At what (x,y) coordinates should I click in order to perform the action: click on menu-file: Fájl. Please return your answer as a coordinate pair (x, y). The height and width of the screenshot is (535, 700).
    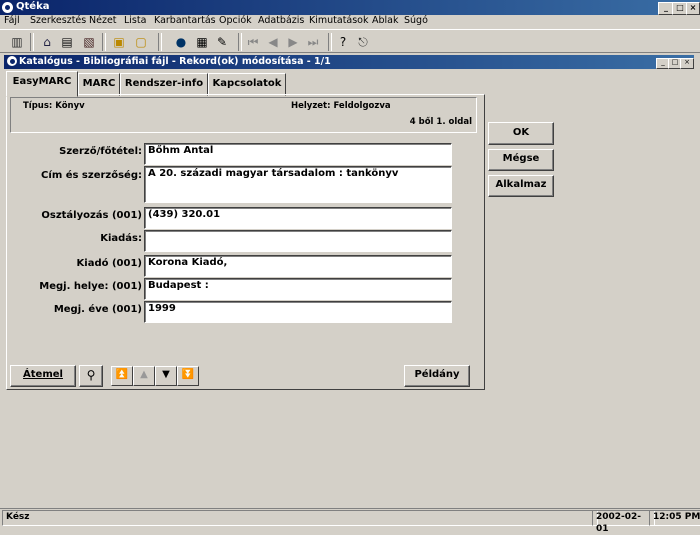
    Looking at the image, I should click on (12, 20).